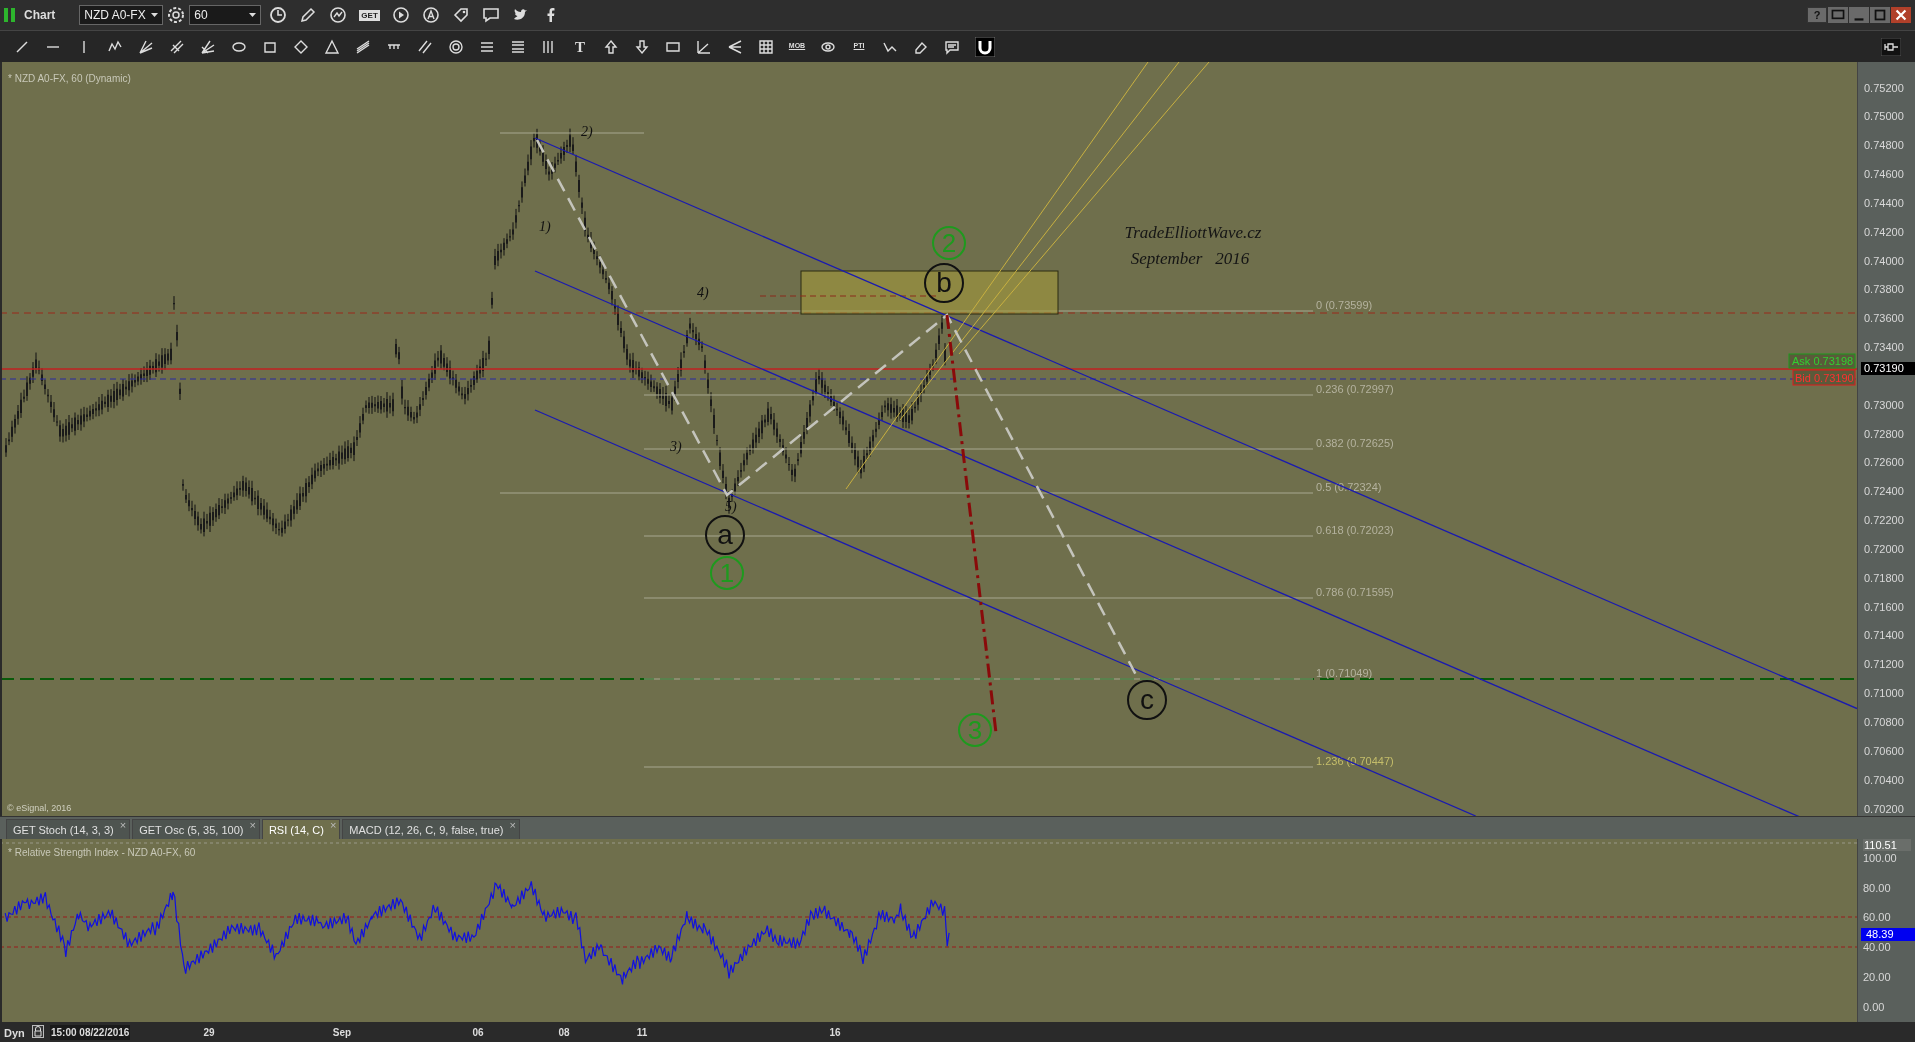  Describe the element at coordinates (1859, 15) in the screenshot. I see `minimize-icon` at that location.